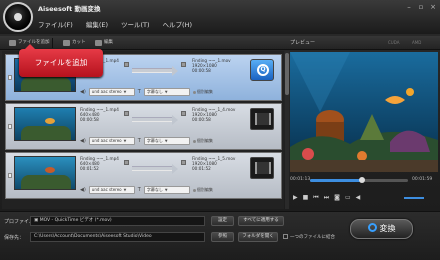 Image resolution: width=440 pixels, height=260 pixels. Describe the element at coordinates (409, 7) in the screenshot. I see `minimize-icon: –` at that location.